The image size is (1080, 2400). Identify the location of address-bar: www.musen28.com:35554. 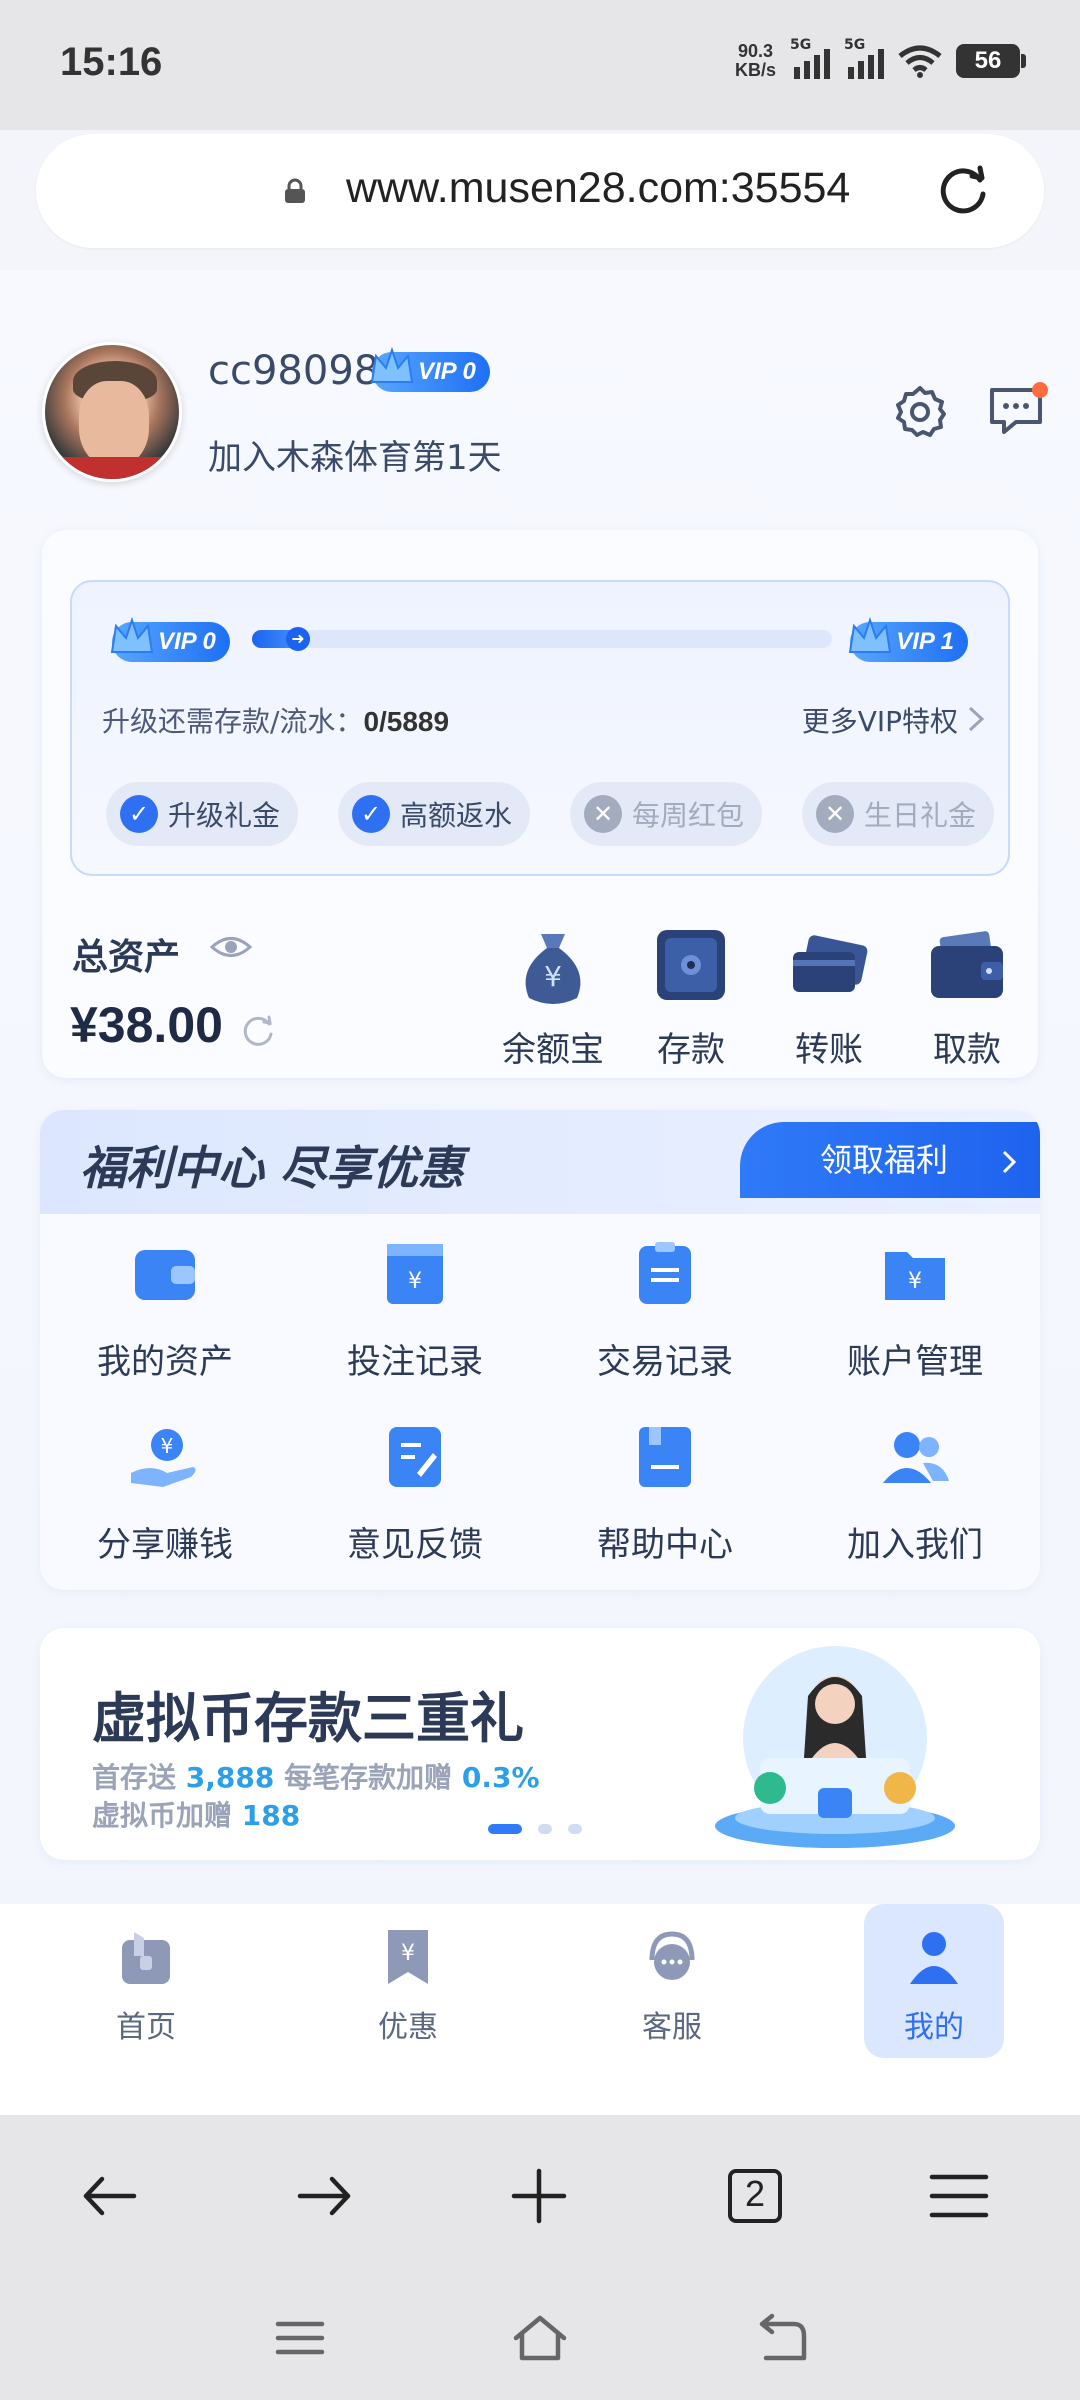
(540, 191).